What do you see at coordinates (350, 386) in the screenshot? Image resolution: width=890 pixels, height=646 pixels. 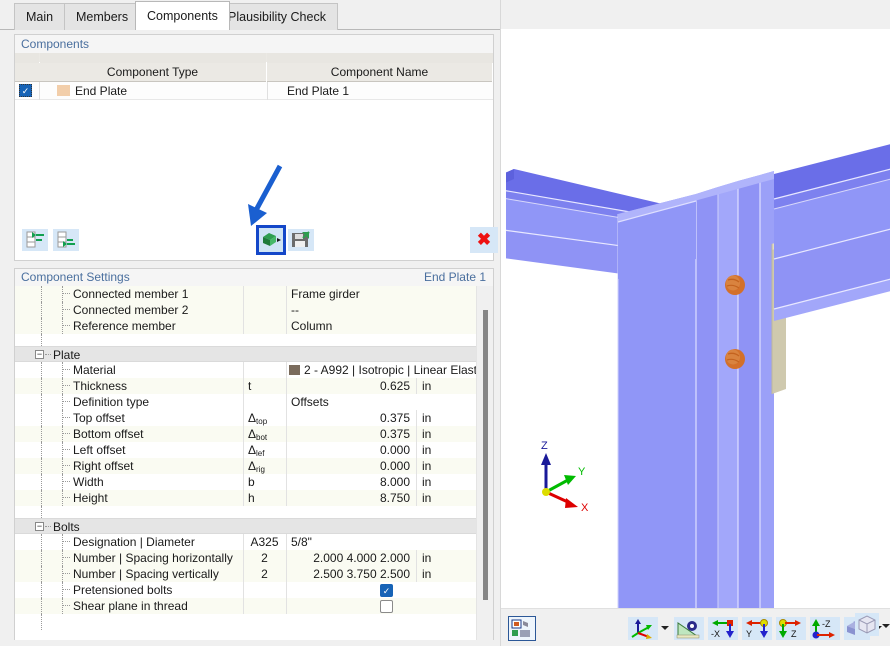 I see `row-value: 0.625` at bounding box center [350, 386].